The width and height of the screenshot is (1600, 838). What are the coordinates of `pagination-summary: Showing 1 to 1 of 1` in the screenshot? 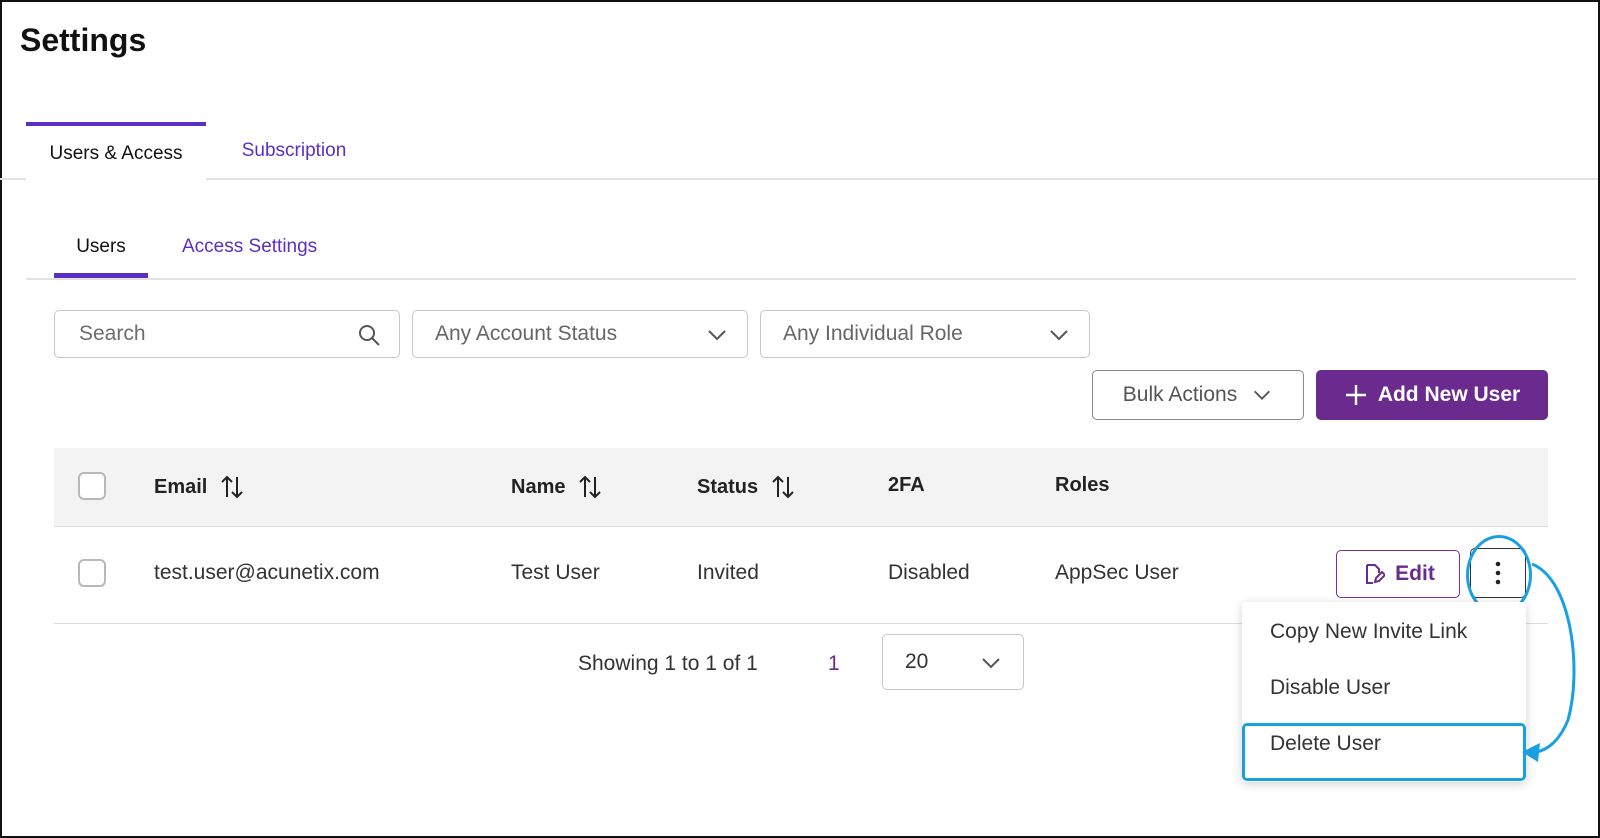 It's located at (668, 663).